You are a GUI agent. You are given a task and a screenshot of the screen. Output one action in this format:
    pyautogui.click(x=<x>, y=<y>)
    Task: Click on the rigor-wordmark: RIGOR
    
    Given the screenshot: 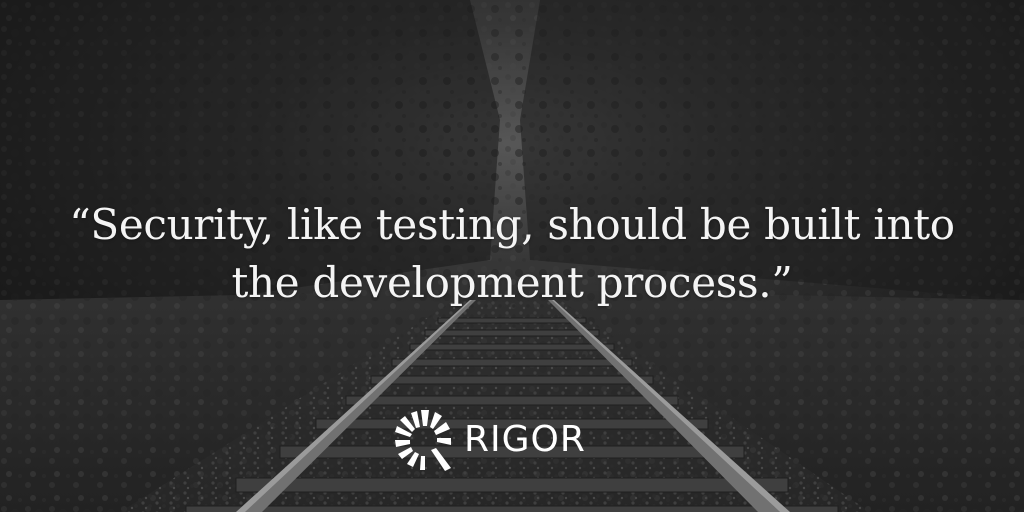 What is the action you would take?
    pyautogui.click(x=525, y=439)
    